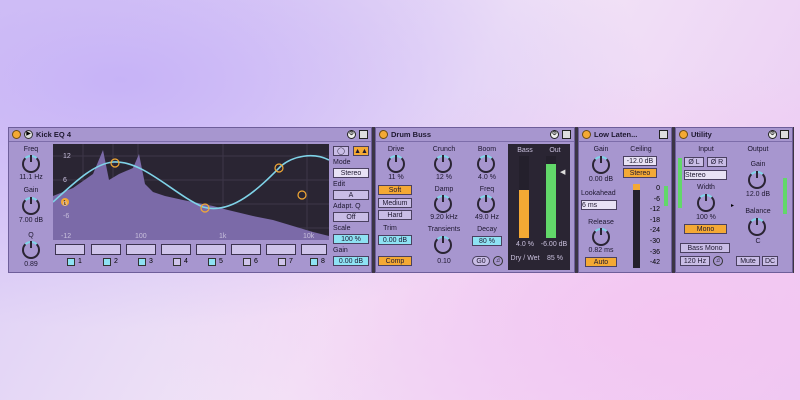 The image size is (800, 400). Describe the element at coordinates (706, 217) in the screenshot. I see `utility-width-value: 100 %` at that location.